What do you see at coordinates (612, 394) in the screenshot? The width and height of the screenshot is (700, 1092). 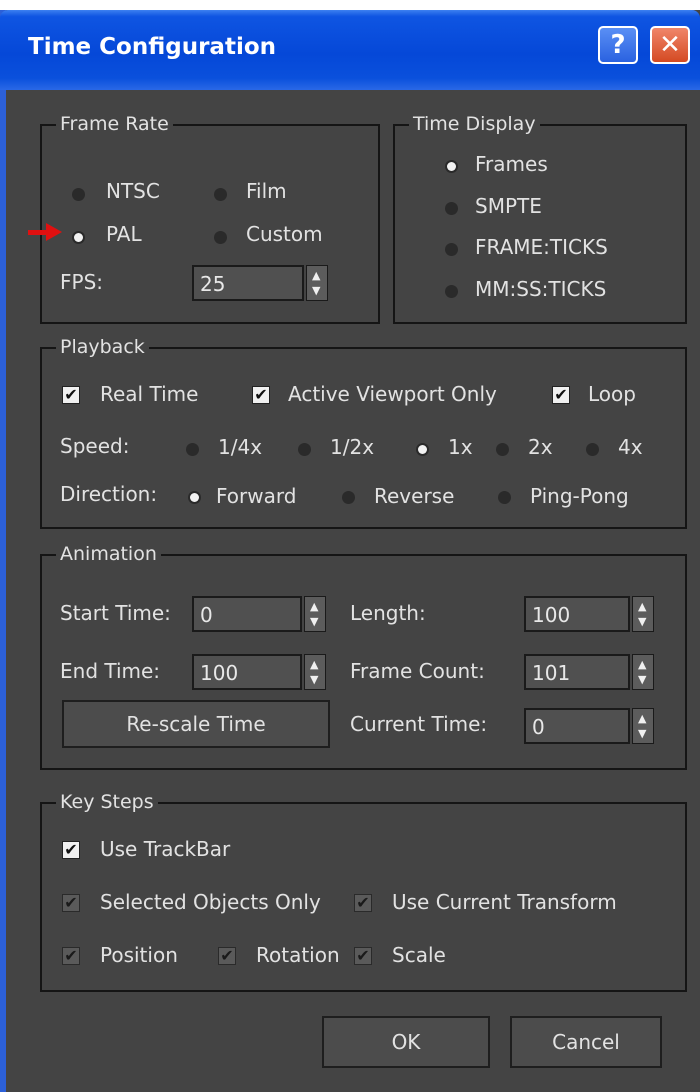 I see `loop-label: Loop` at bounding box center [612, 394].